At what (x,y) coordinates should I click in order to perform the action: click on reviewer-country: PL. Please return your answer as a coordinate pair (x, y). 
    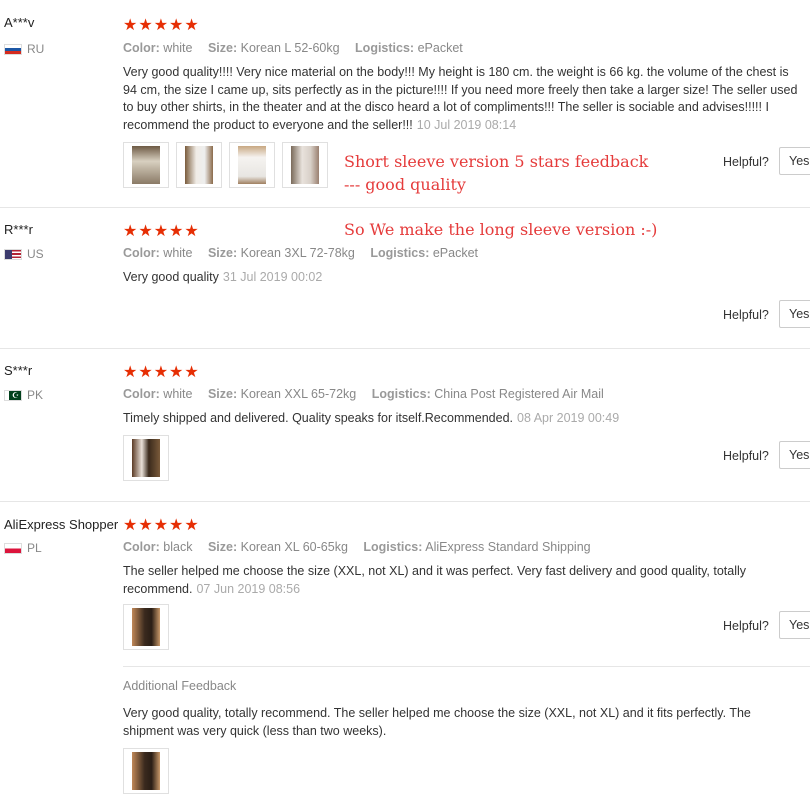
    Looking at the image, I should click on (23, 548).